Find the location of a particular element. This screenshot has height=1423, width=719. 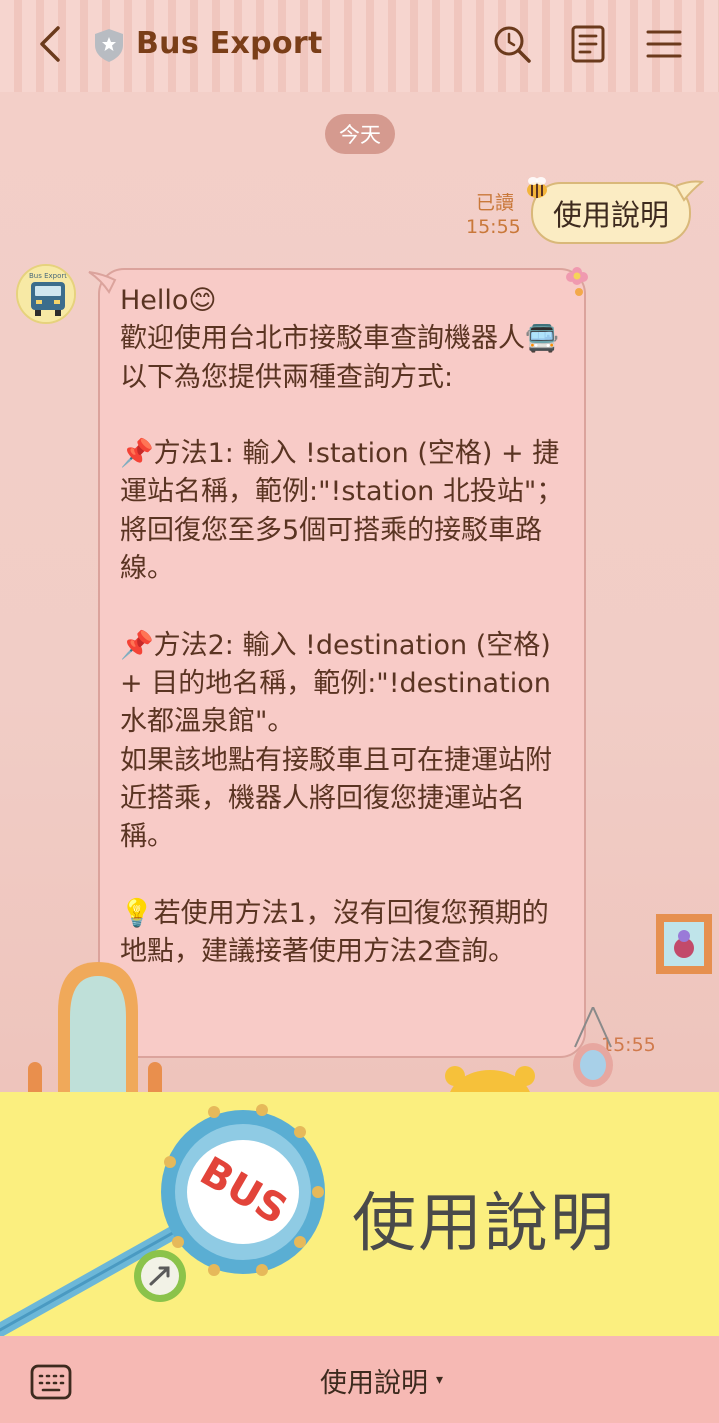

date-separator: 今天 is located at coordinates (360, 134).